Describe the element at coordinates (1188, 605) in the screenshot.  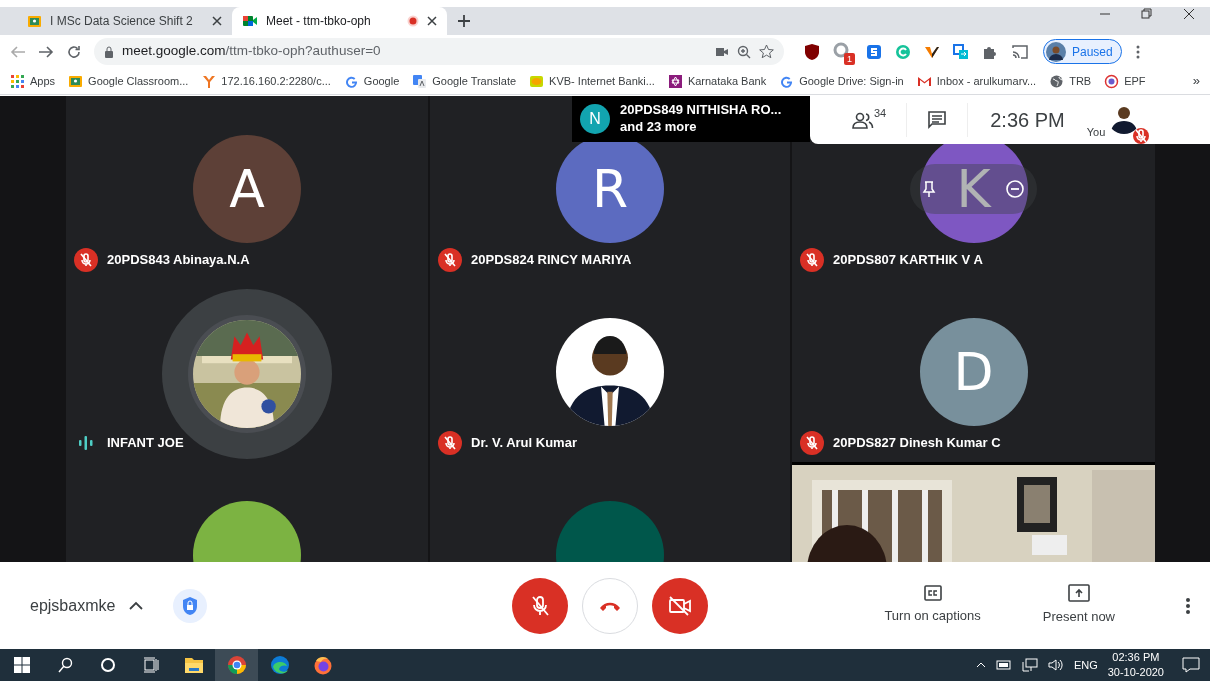
I see `more-options-icon` at that location.